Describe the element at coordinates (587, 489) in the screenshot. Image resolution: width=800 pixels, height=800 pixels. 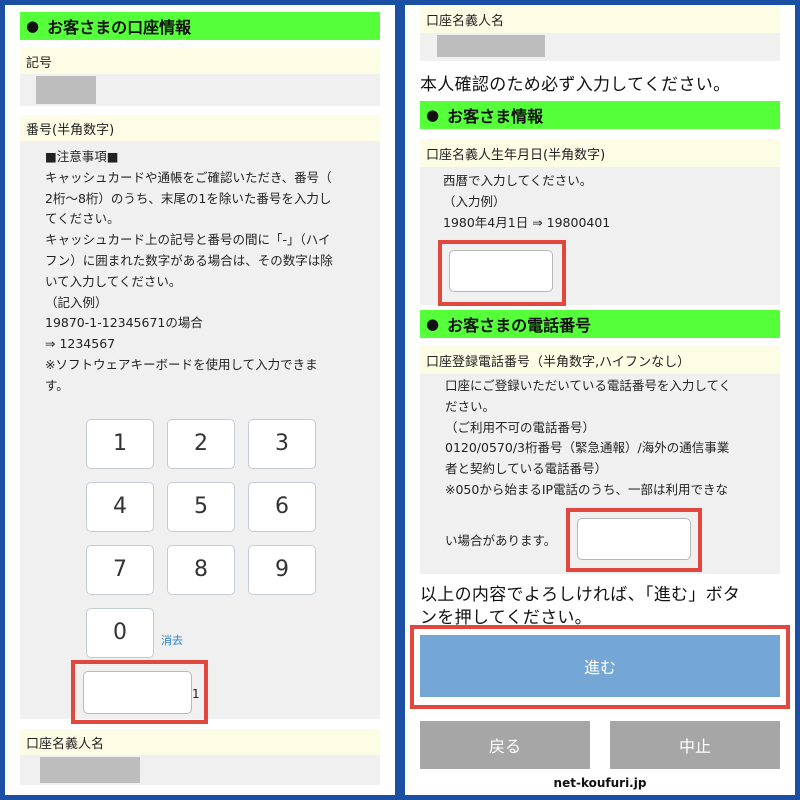
I see `phone-note-line: ※050から始まるIP電話のうち、一部は利用できな` at that location.